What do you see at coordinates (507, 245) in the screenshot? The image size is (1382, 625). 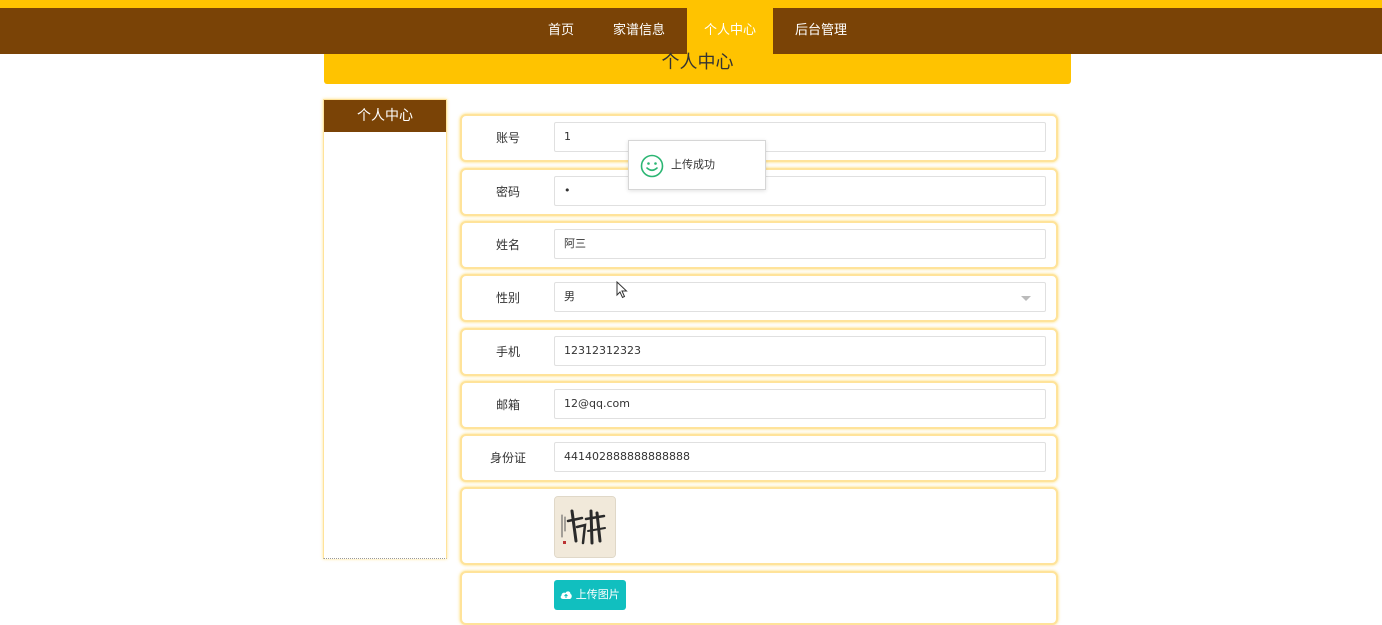 I see `name-label: 姓名` at bounding box center [507, 245].